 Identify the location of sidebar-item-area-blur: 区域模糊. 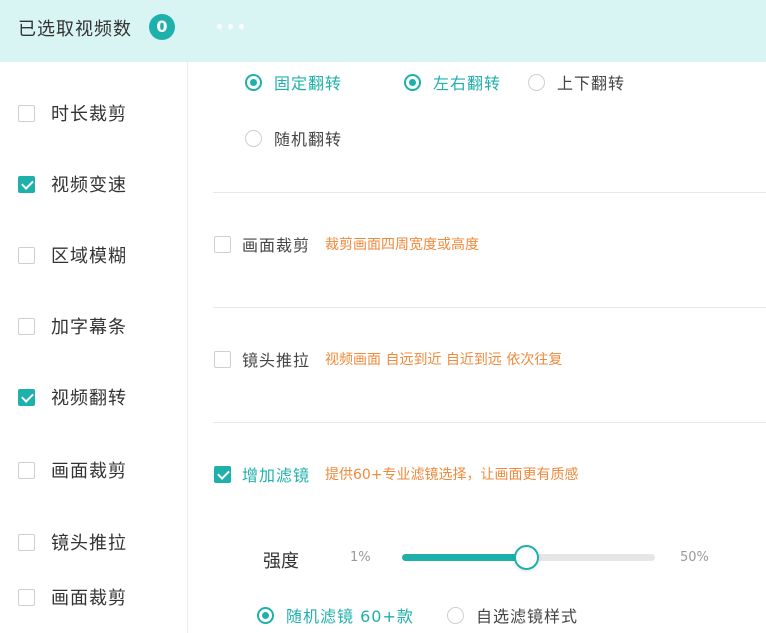
(72, 255).